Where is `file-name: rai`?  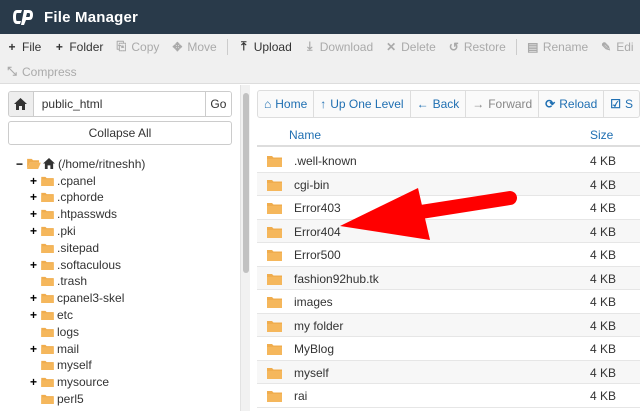
file-name: rai is located at coordinates (300, 396).